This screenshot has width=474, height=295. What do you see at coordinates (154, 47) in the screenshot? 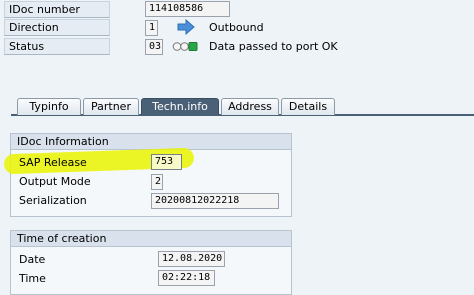
I see `status-field: 03` at bounding box center [154, 47].